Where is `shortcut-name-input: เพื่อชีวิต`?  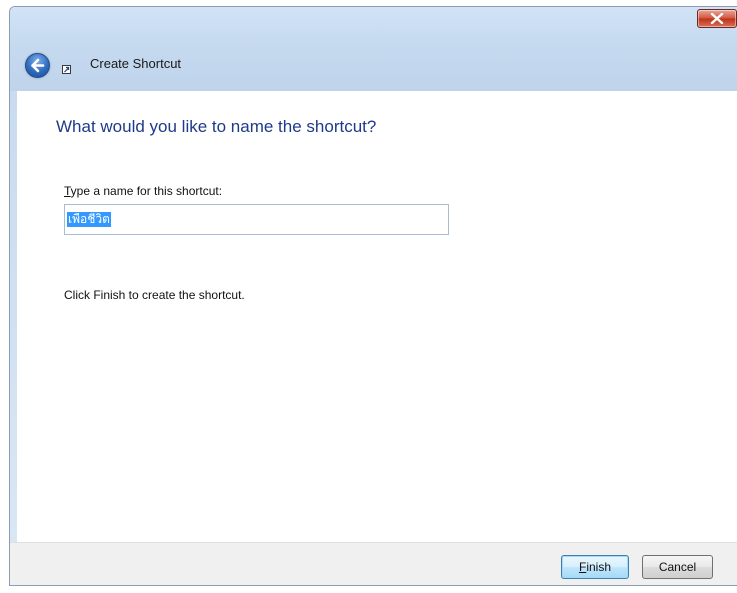 shortcut-name-input: เพื่อชีวิต is located at coordinates (256, 219).